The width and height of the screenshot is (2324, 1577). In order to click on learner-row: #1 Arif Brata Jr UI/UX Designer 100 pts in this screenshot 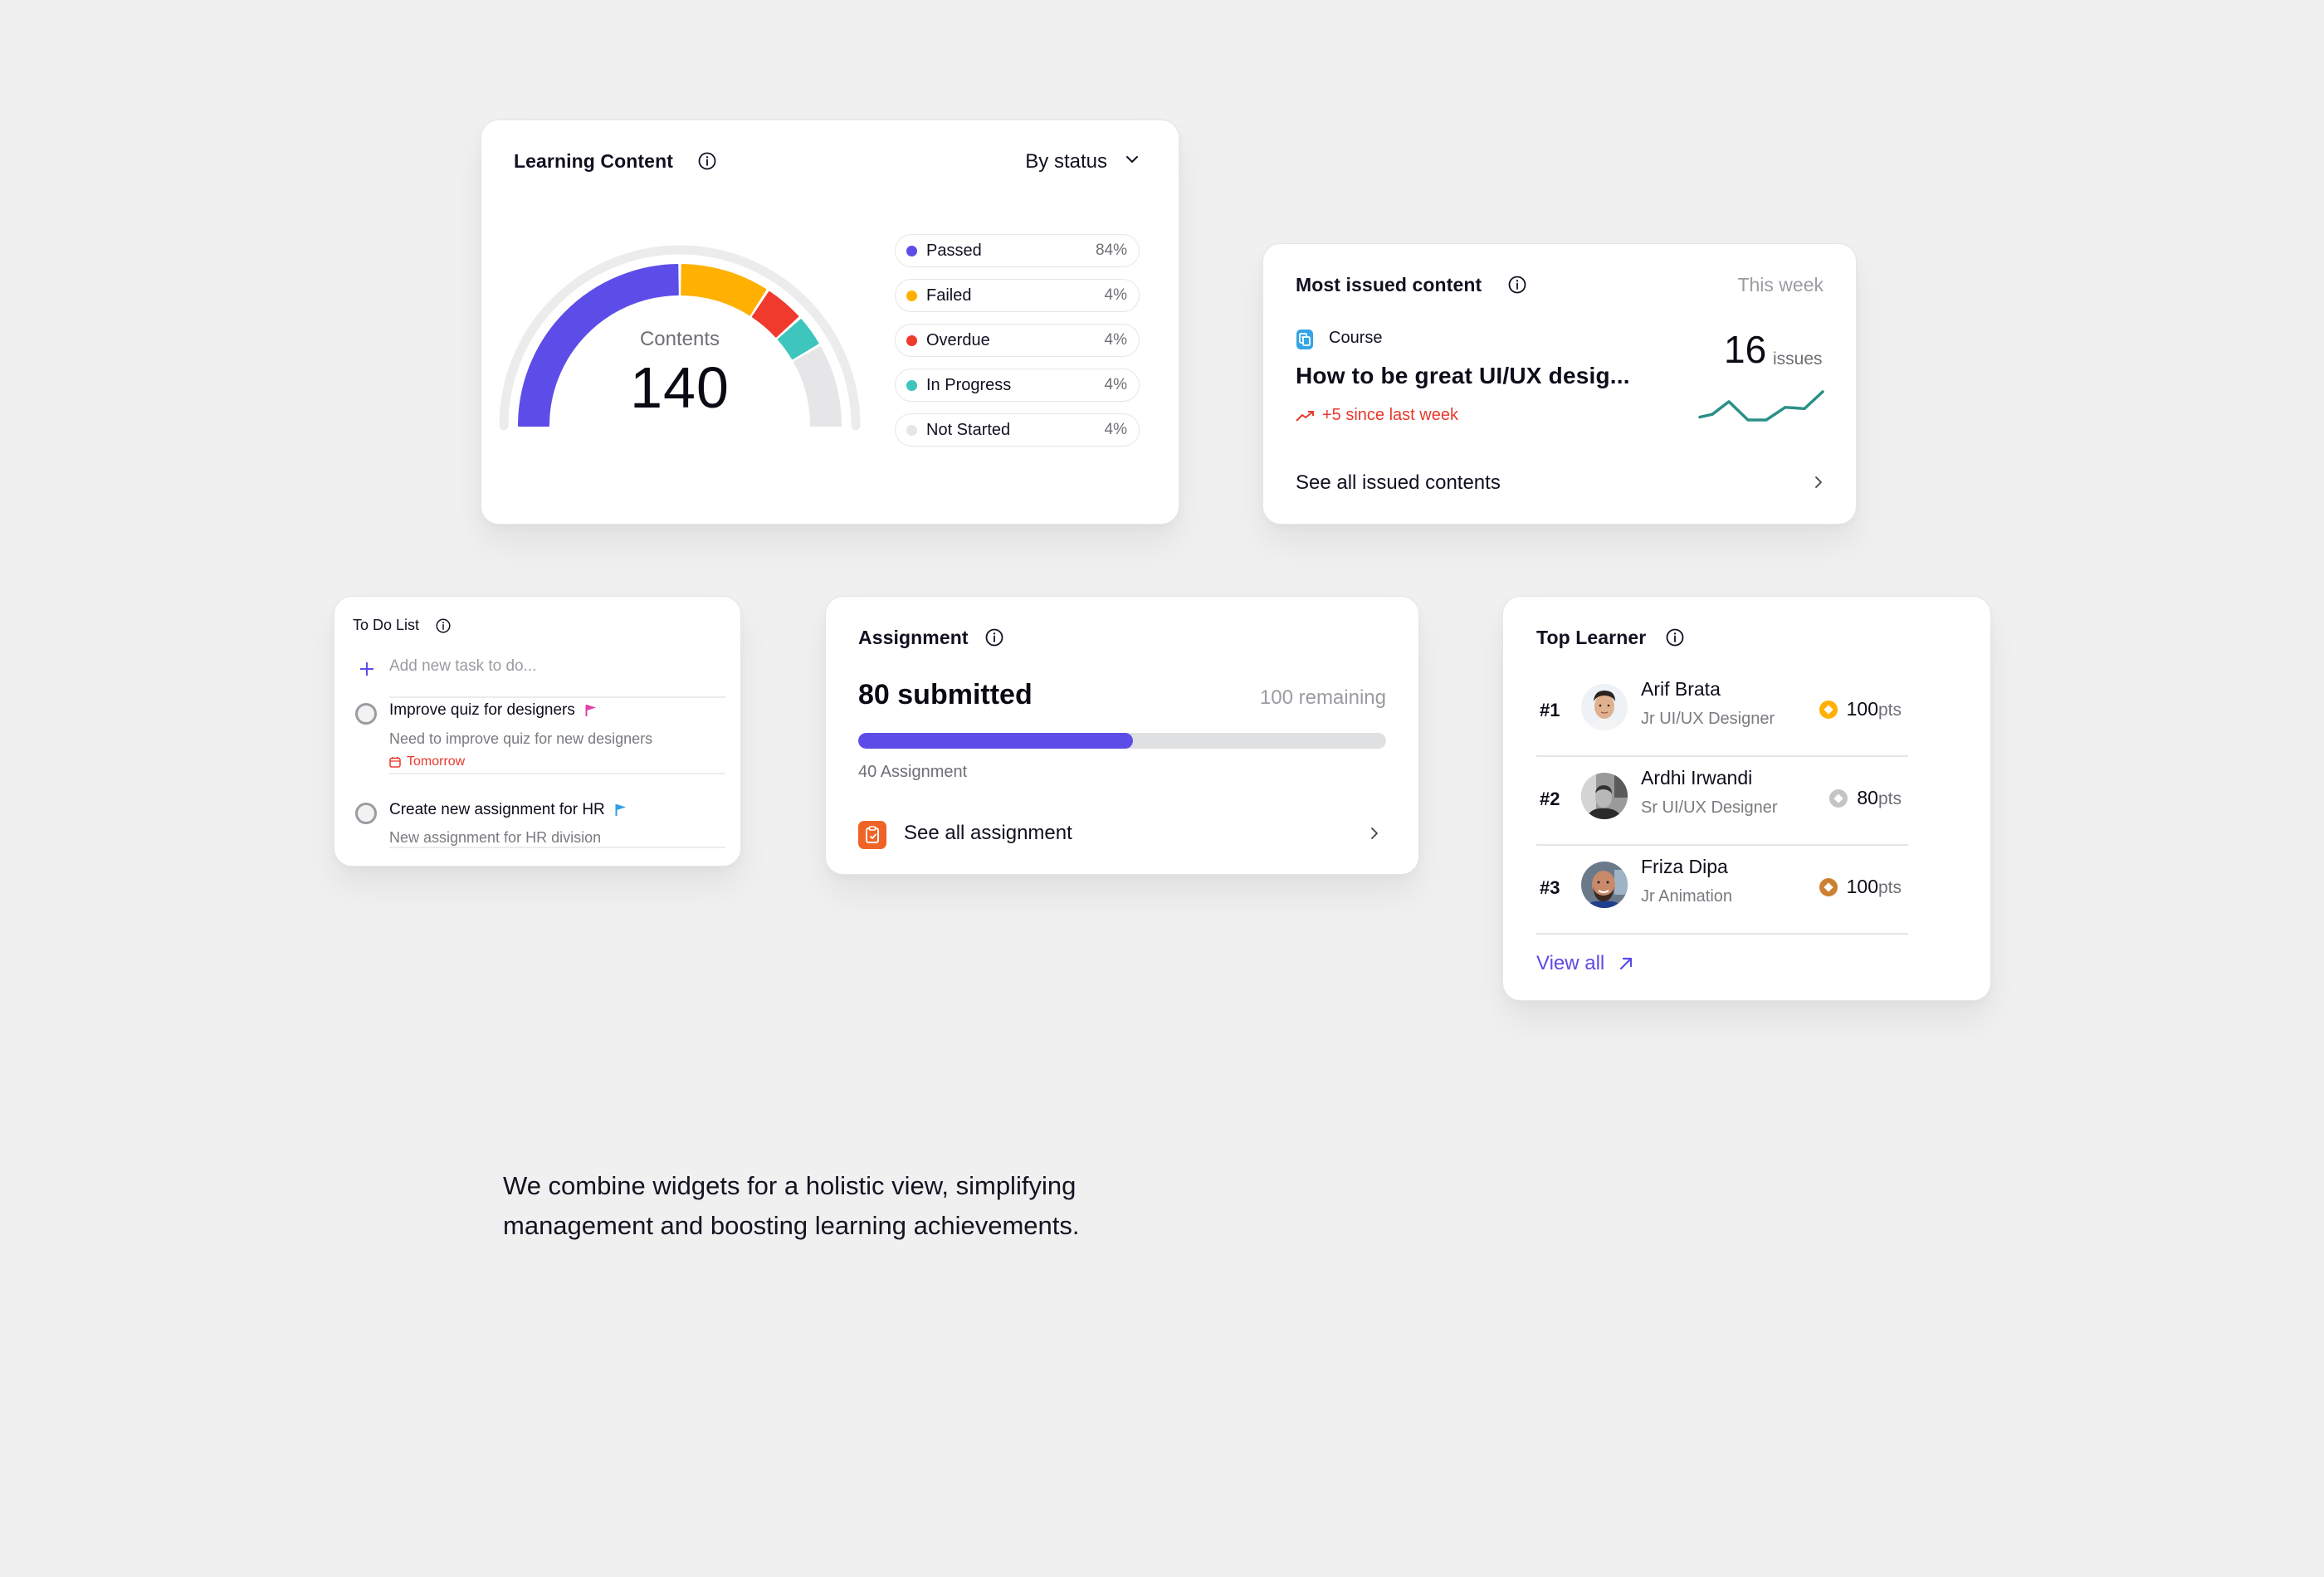, I will do `click(1722, 712)`.